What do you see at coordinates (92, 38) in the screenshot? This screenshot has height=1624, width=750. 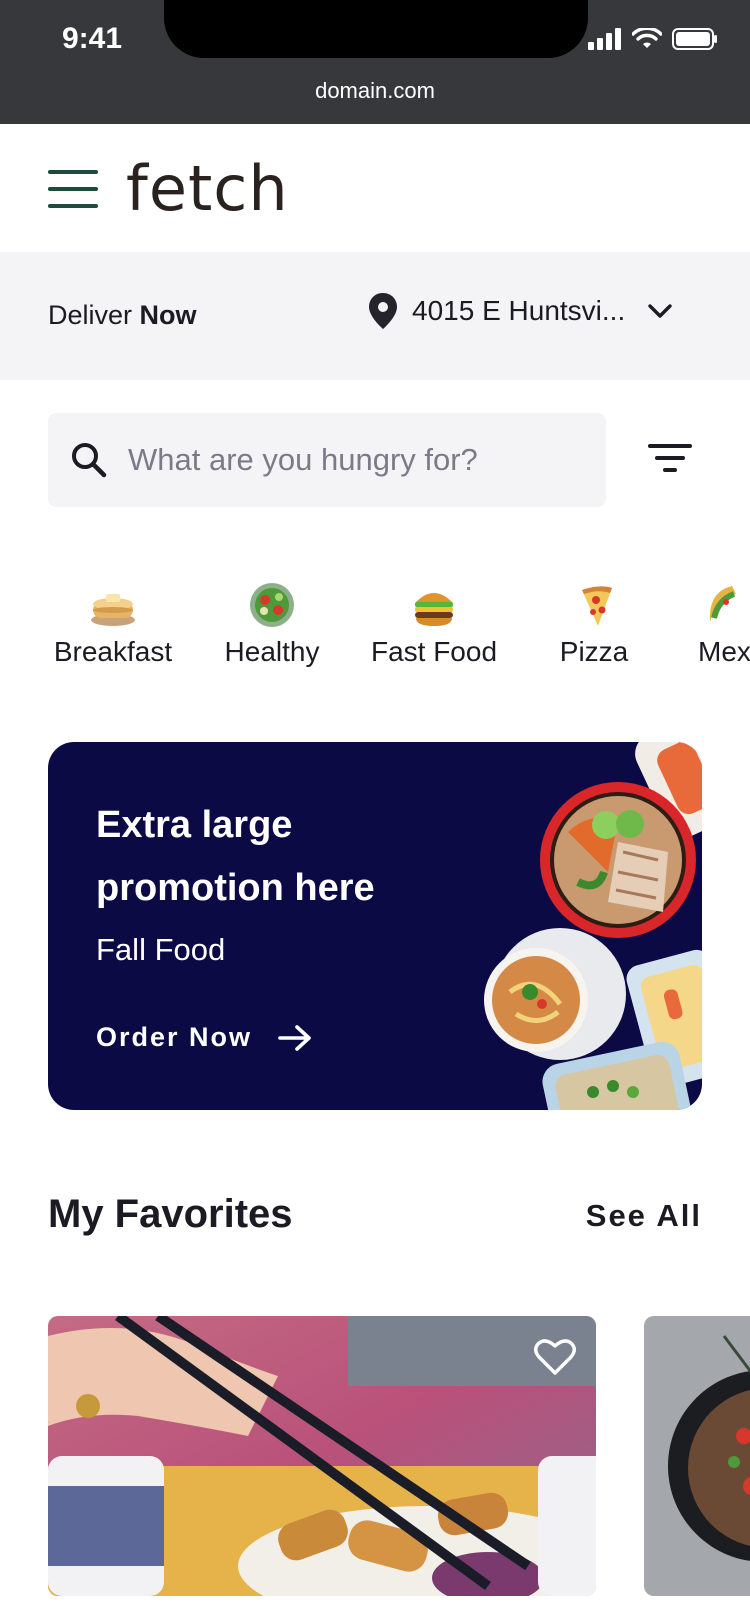 I see `status-time: 9:41` at bounding box center [92, 38].